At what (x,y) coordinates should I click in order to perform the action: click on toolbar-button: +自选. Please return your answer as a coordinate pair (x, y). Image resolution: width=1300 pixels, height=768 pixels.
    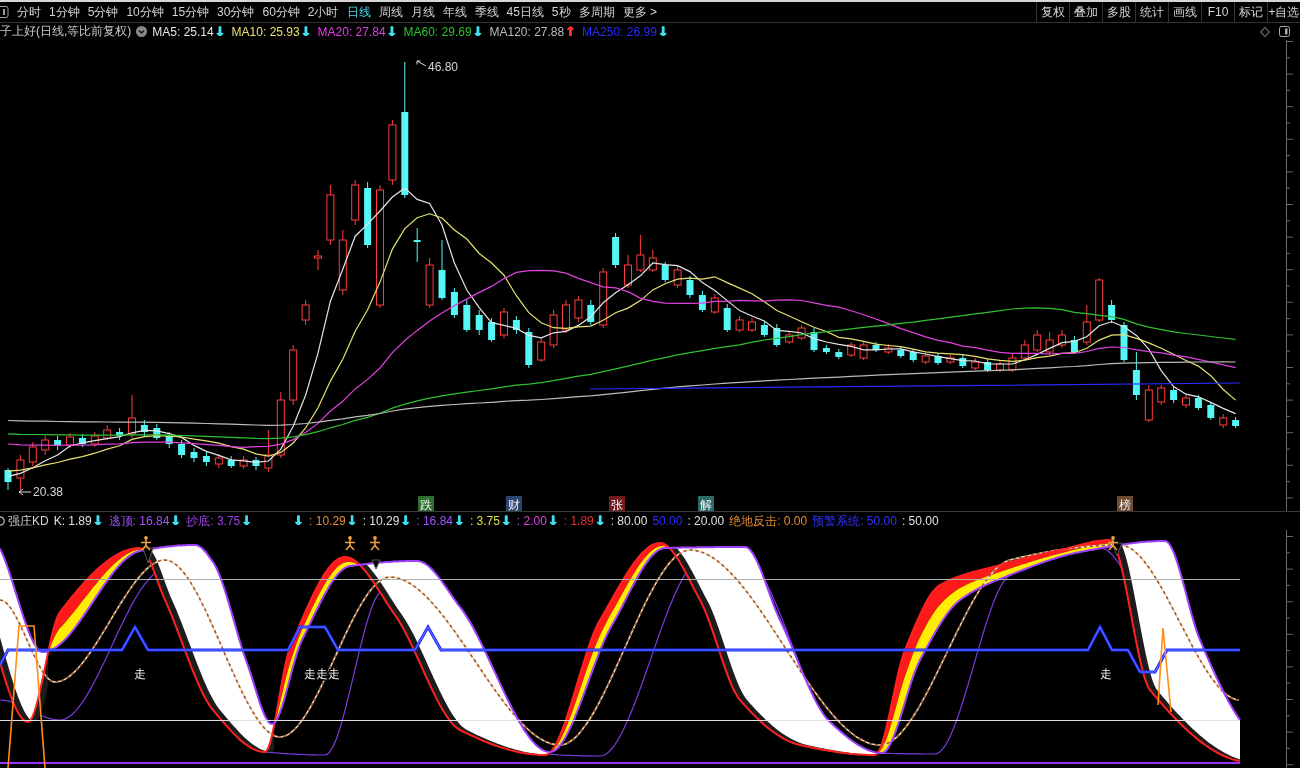
    Looking at the image, I should click on (1283, 12).